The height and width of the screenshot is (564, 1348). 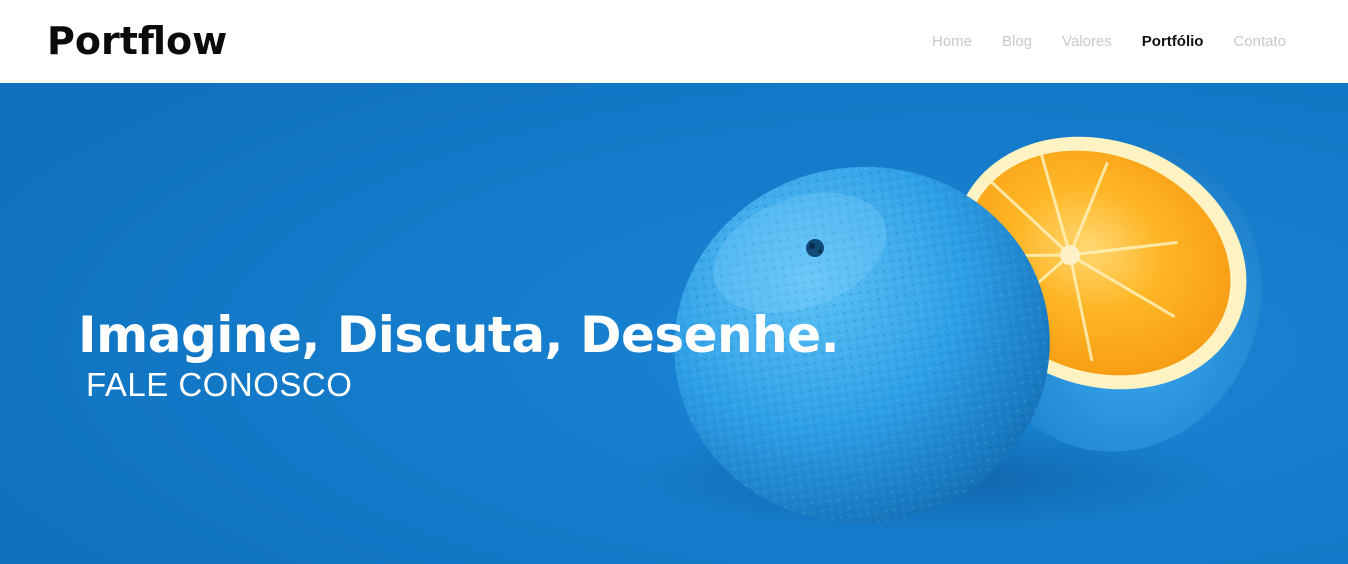 What do you see at coordinates (1173, 42) in the screenshot?
I see `nav-item-portfolio: Portfólio` at bounding box center [1173, 42].